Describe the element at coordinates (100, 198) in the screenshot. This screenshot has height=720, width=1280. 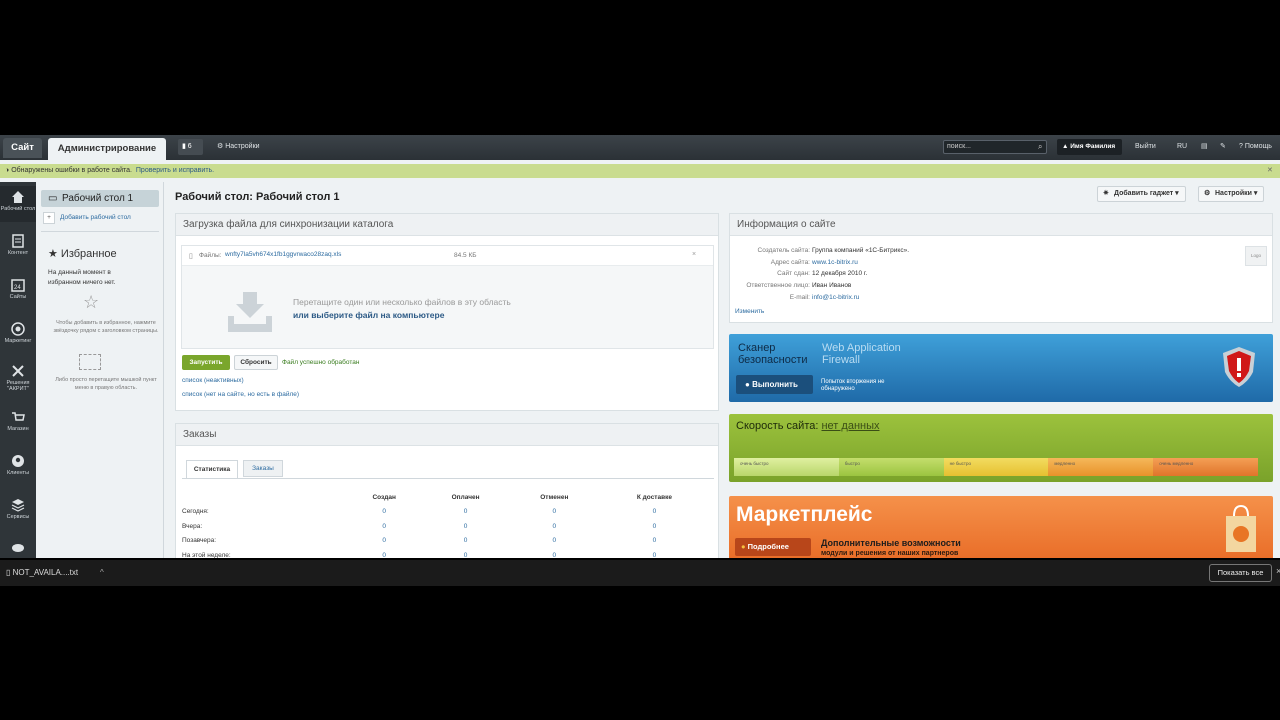
I see `desktop-item: ▭ Рабочий стол 1` at that location.